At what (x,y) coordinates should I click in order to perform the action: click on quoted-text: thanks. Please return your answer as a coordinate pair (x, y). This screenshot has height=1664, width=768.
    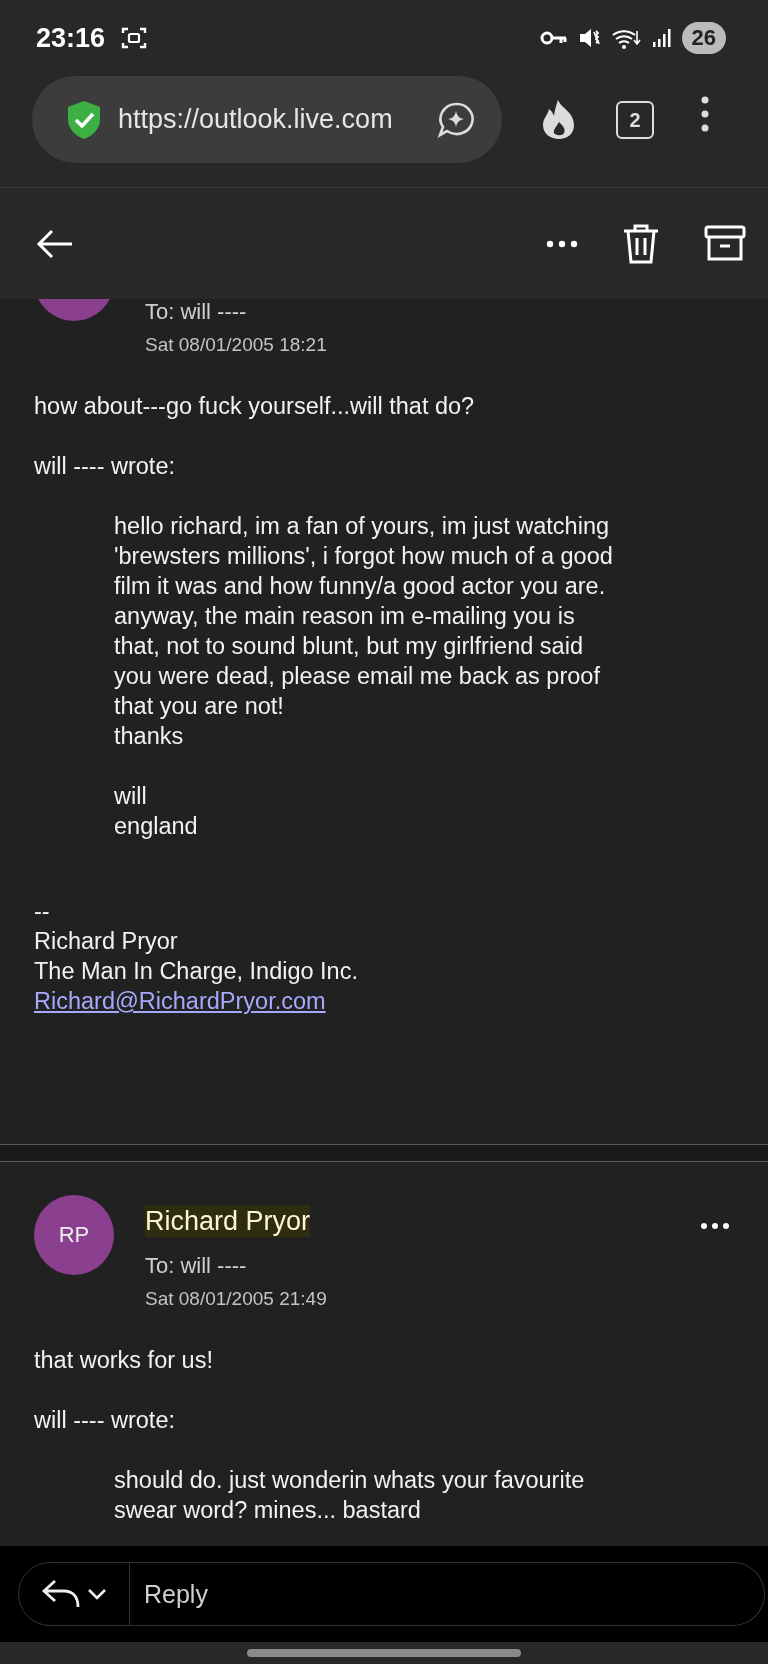
    Looking at the image, I should click on (149, 736).